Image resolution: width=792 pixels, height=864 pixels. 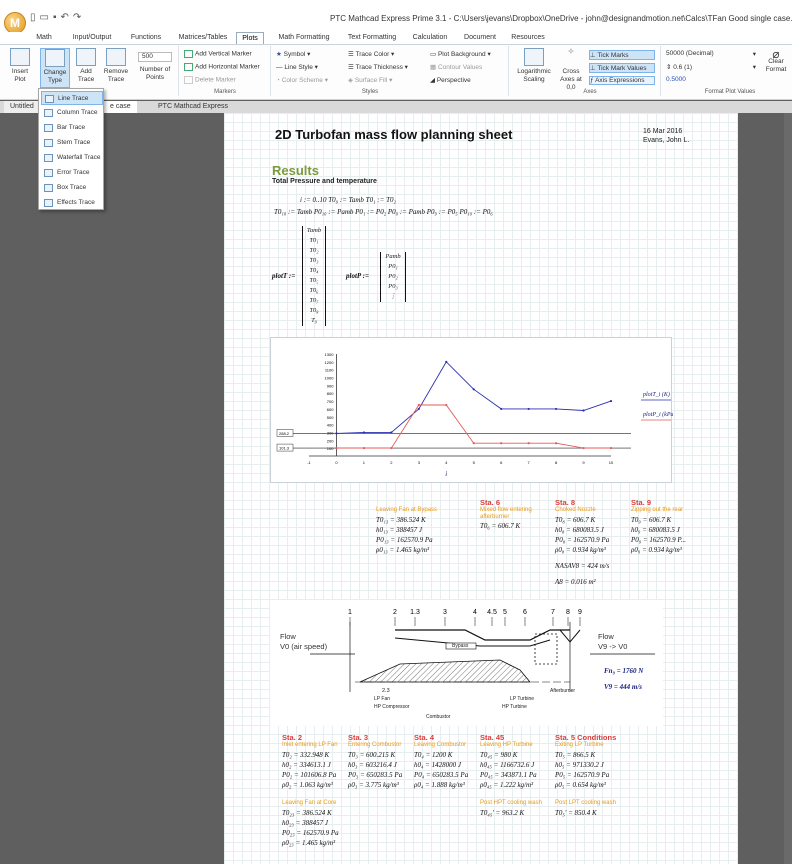 I want to click on menu-item-box-trace: Box Trace, so click(x=72, y=188).